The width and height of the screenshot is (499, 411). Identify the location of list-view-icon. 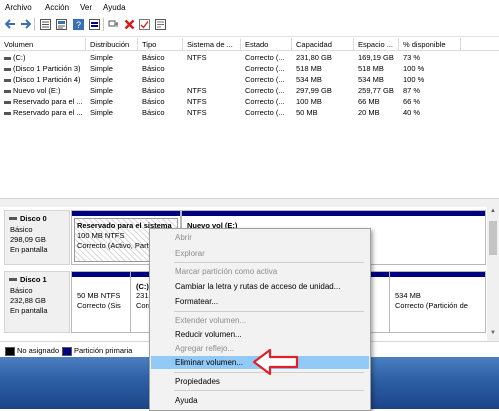
(45, 24).